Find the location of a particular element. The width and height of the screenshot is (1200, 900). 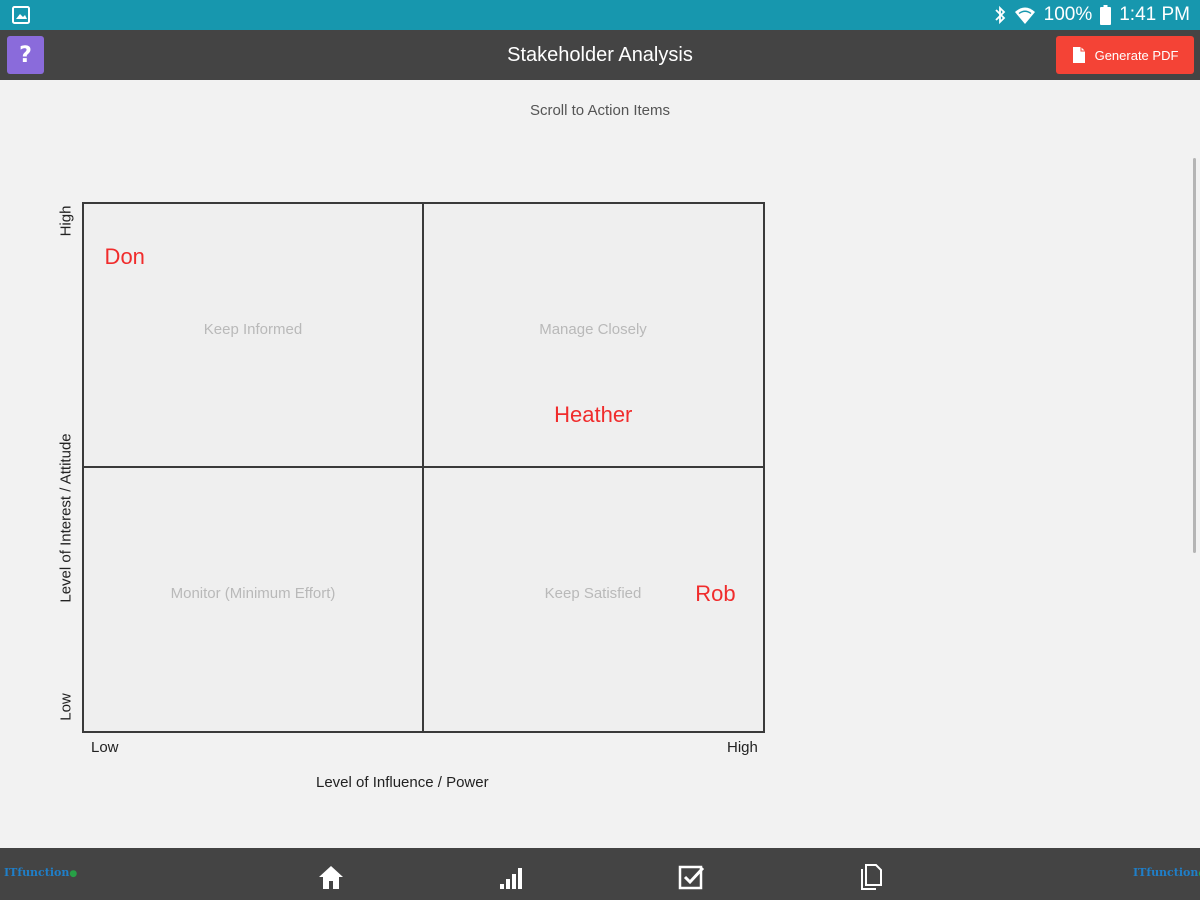

file-icon is located at coordinates (1078, 55).